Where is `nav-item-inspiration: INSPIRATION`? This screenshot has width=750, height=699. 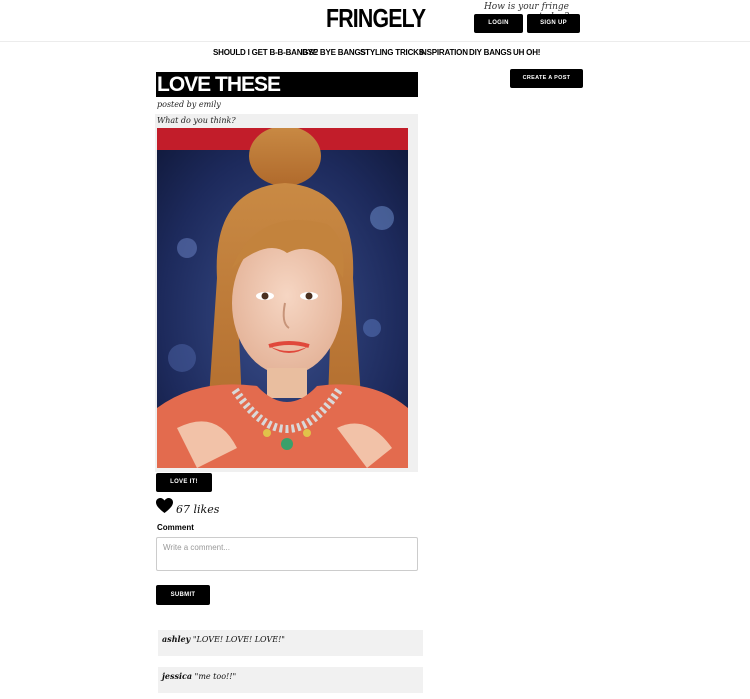 nav-item-inspiration: INSPIRATION is located at coordinates (443, 53).